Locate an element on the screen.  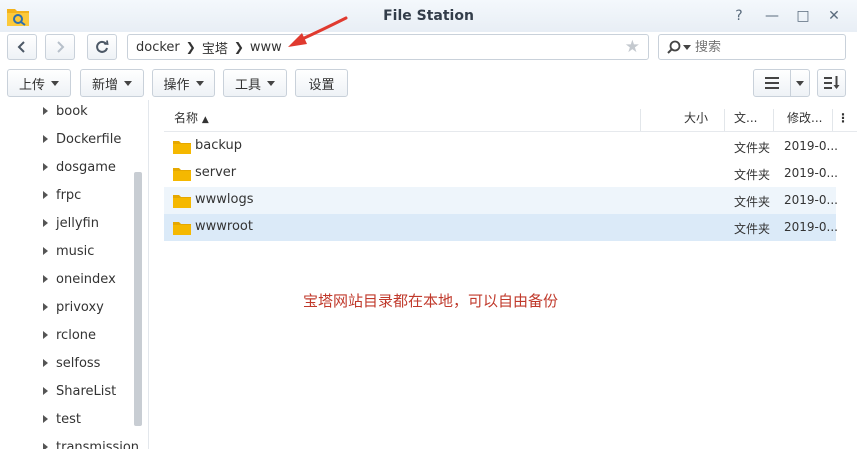
tree-item-sharelist: ShareList is located at coordinates (67, 391).